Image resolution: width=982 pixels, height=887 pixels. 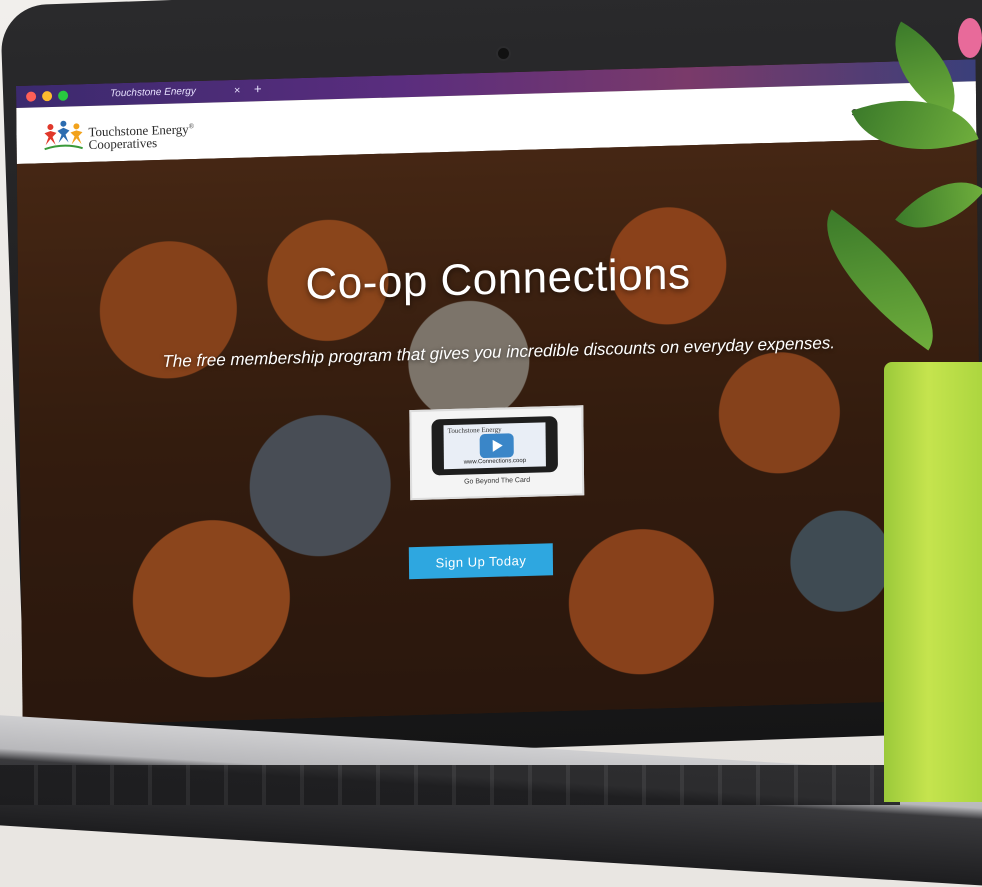 I want to click on phone-image: Touchstone Energy www.Connections.coop, so click(x=494, y=446).